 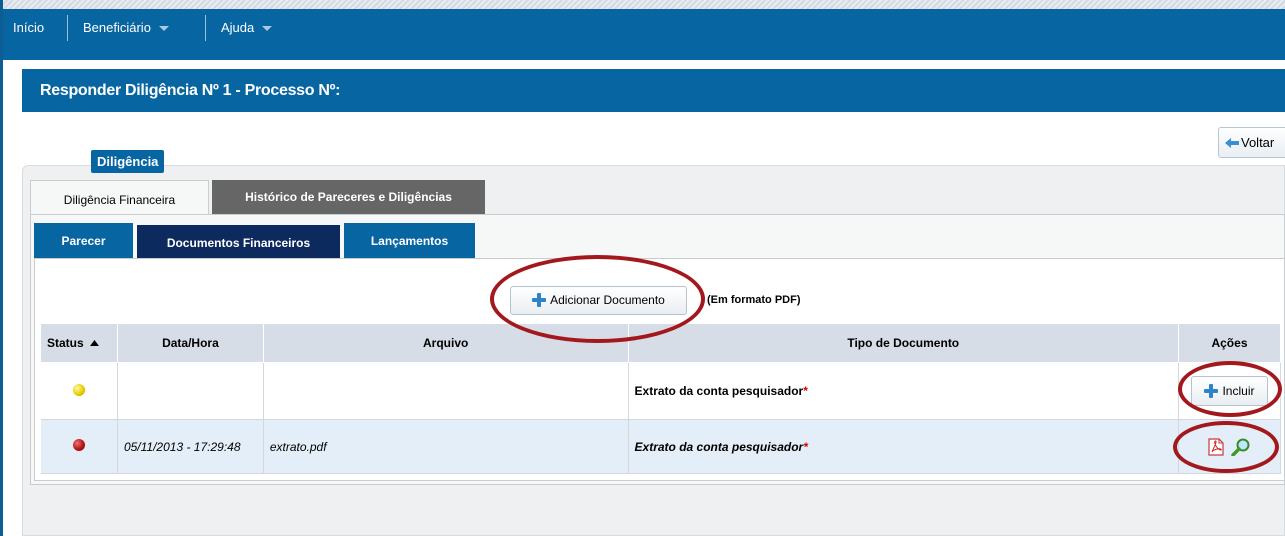 What do you see at coordinates (83, 241) in the screenshot?
I see `subtab-parecer: Parecer` at bounding box center [83, 241].